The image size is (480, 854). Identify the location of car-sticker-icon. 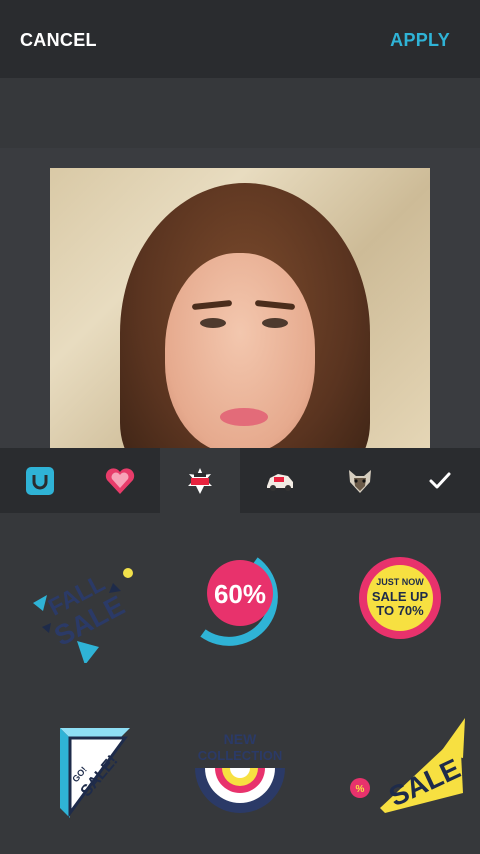
(280, 482).